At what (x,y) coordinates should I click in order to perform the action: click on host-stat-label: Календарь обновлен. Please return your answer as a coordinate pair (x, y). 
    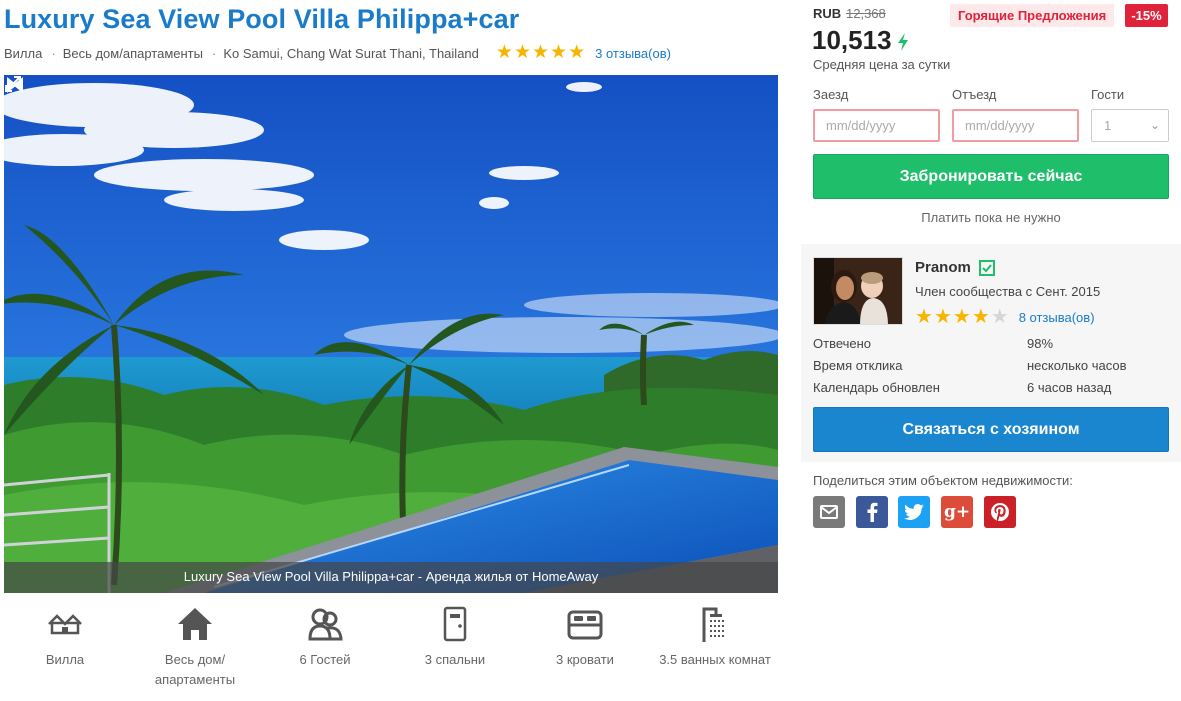
    Looking at the image, I should click on (876, 387).